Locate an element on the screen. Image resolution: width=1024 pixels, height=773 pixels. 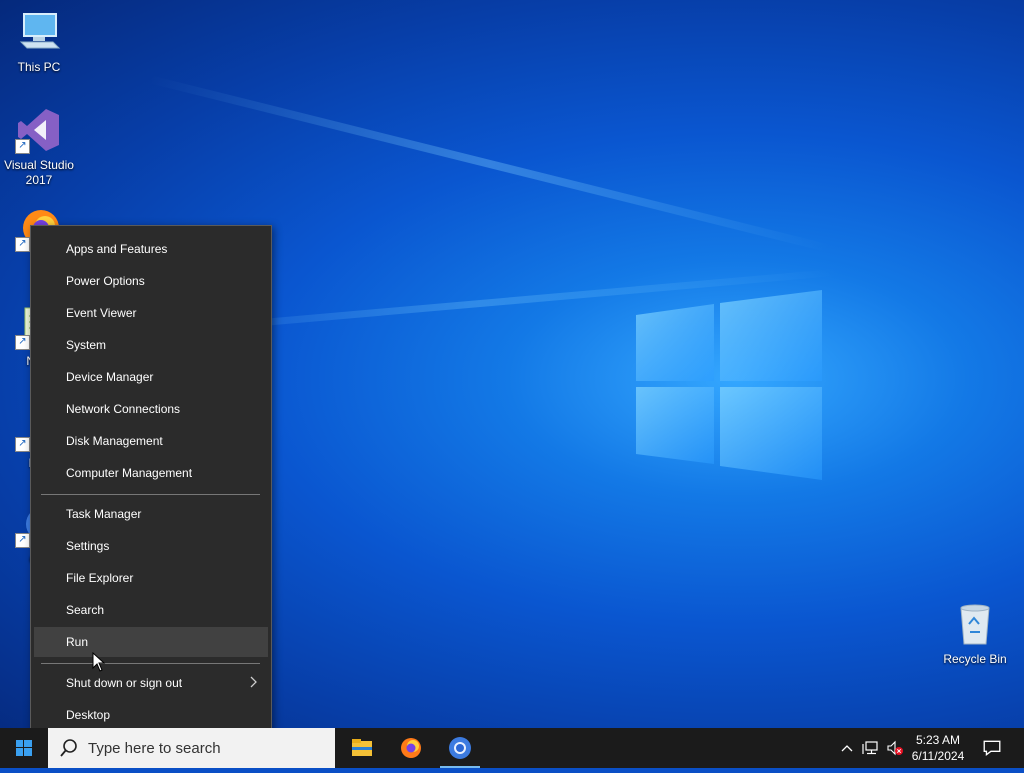
desktop-icon-label: Recycle Bin is located at coordinates (975, 659).